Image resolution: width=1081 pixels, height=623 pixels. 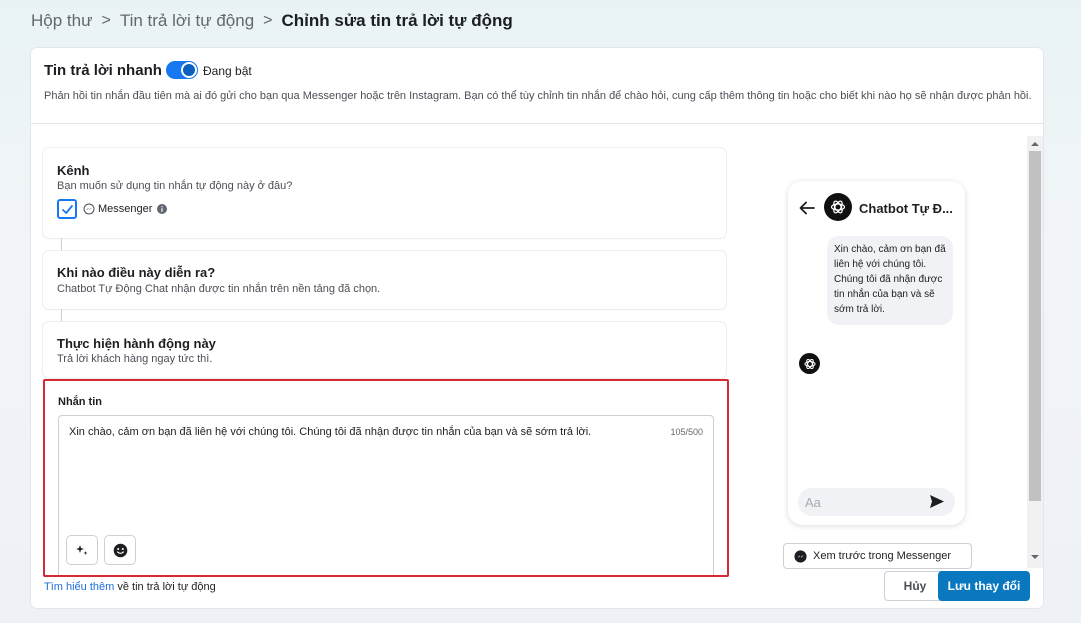 I want to click on breadcrumb-auto-replies: Tin trả lời tự động, so click(x=187, y=21).